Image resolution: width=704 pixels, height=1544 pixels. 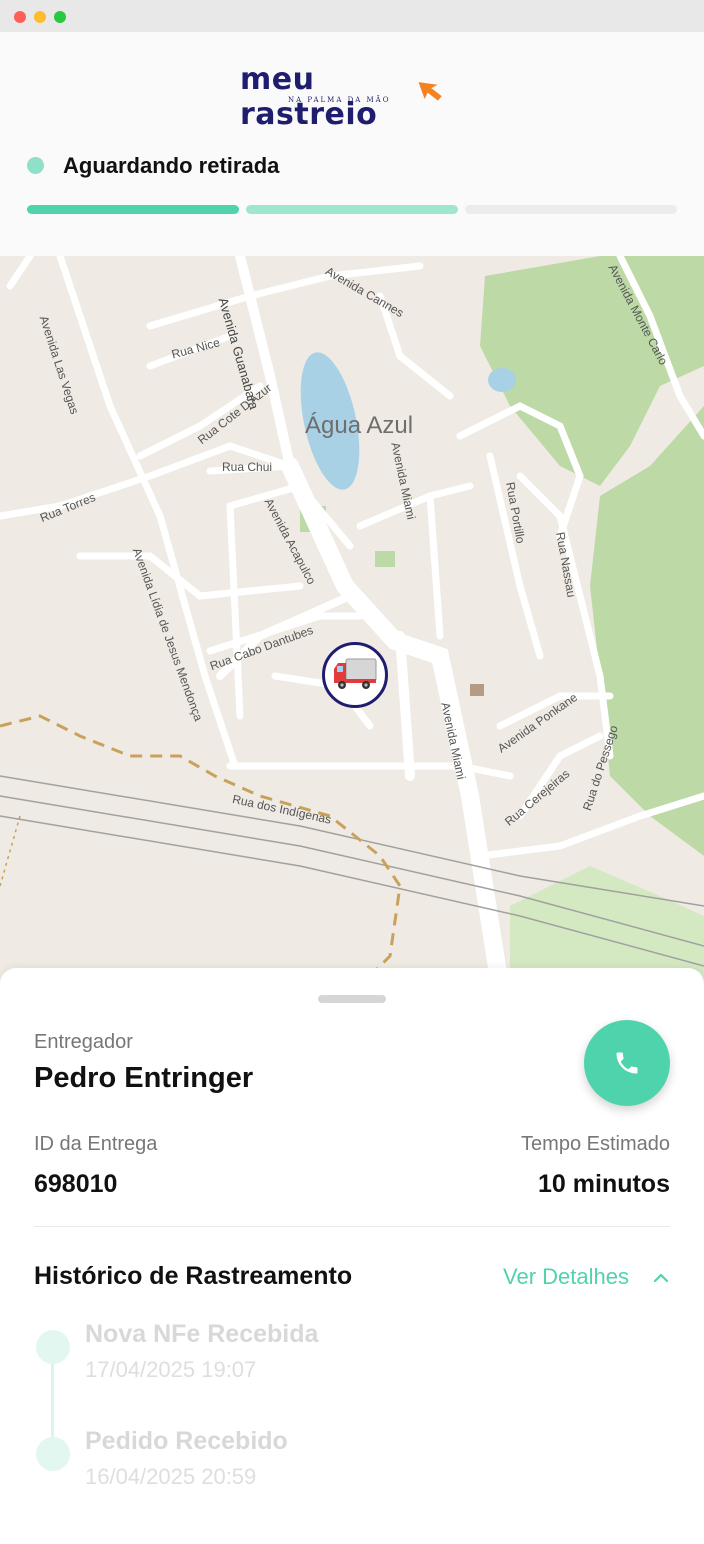 What do you see at coordinates (35, 165) in the screenshot?
I see `status-indicator` at bounding box center [35, 165].